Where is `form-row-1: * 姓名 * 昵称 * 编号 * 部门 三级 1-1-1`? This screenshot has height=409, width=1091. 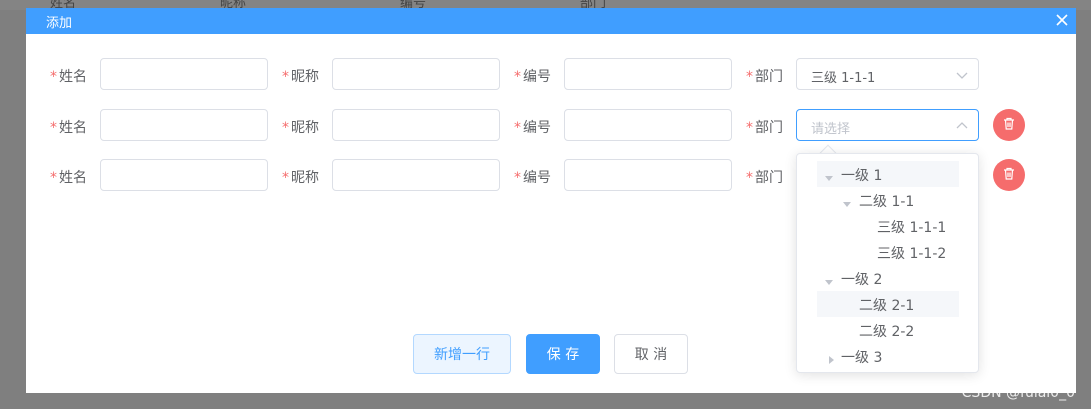
form-row-1: * 姓名 * 昵称 * 编号 * 部门 三级 1-1-1 is located at coordinates (551, 74).